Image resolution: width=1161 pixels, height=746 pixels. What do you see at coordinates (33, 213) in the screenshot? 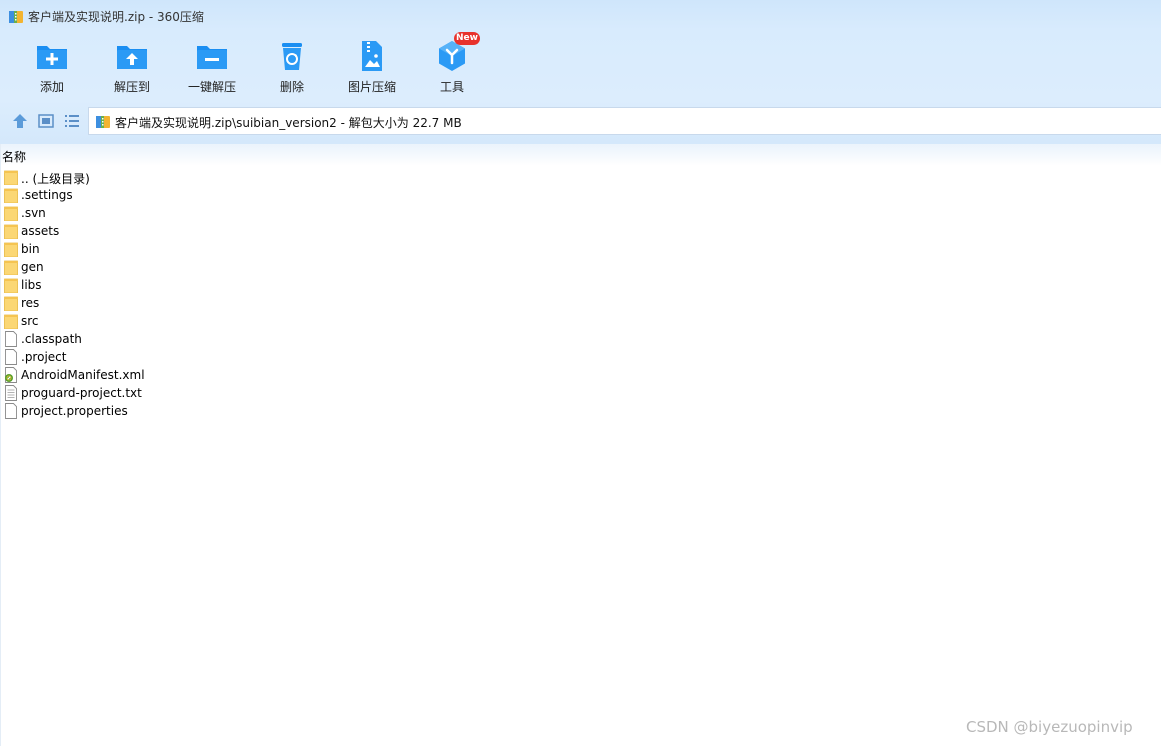
I see `file-name: .svn` at bounding box center [33, 213].